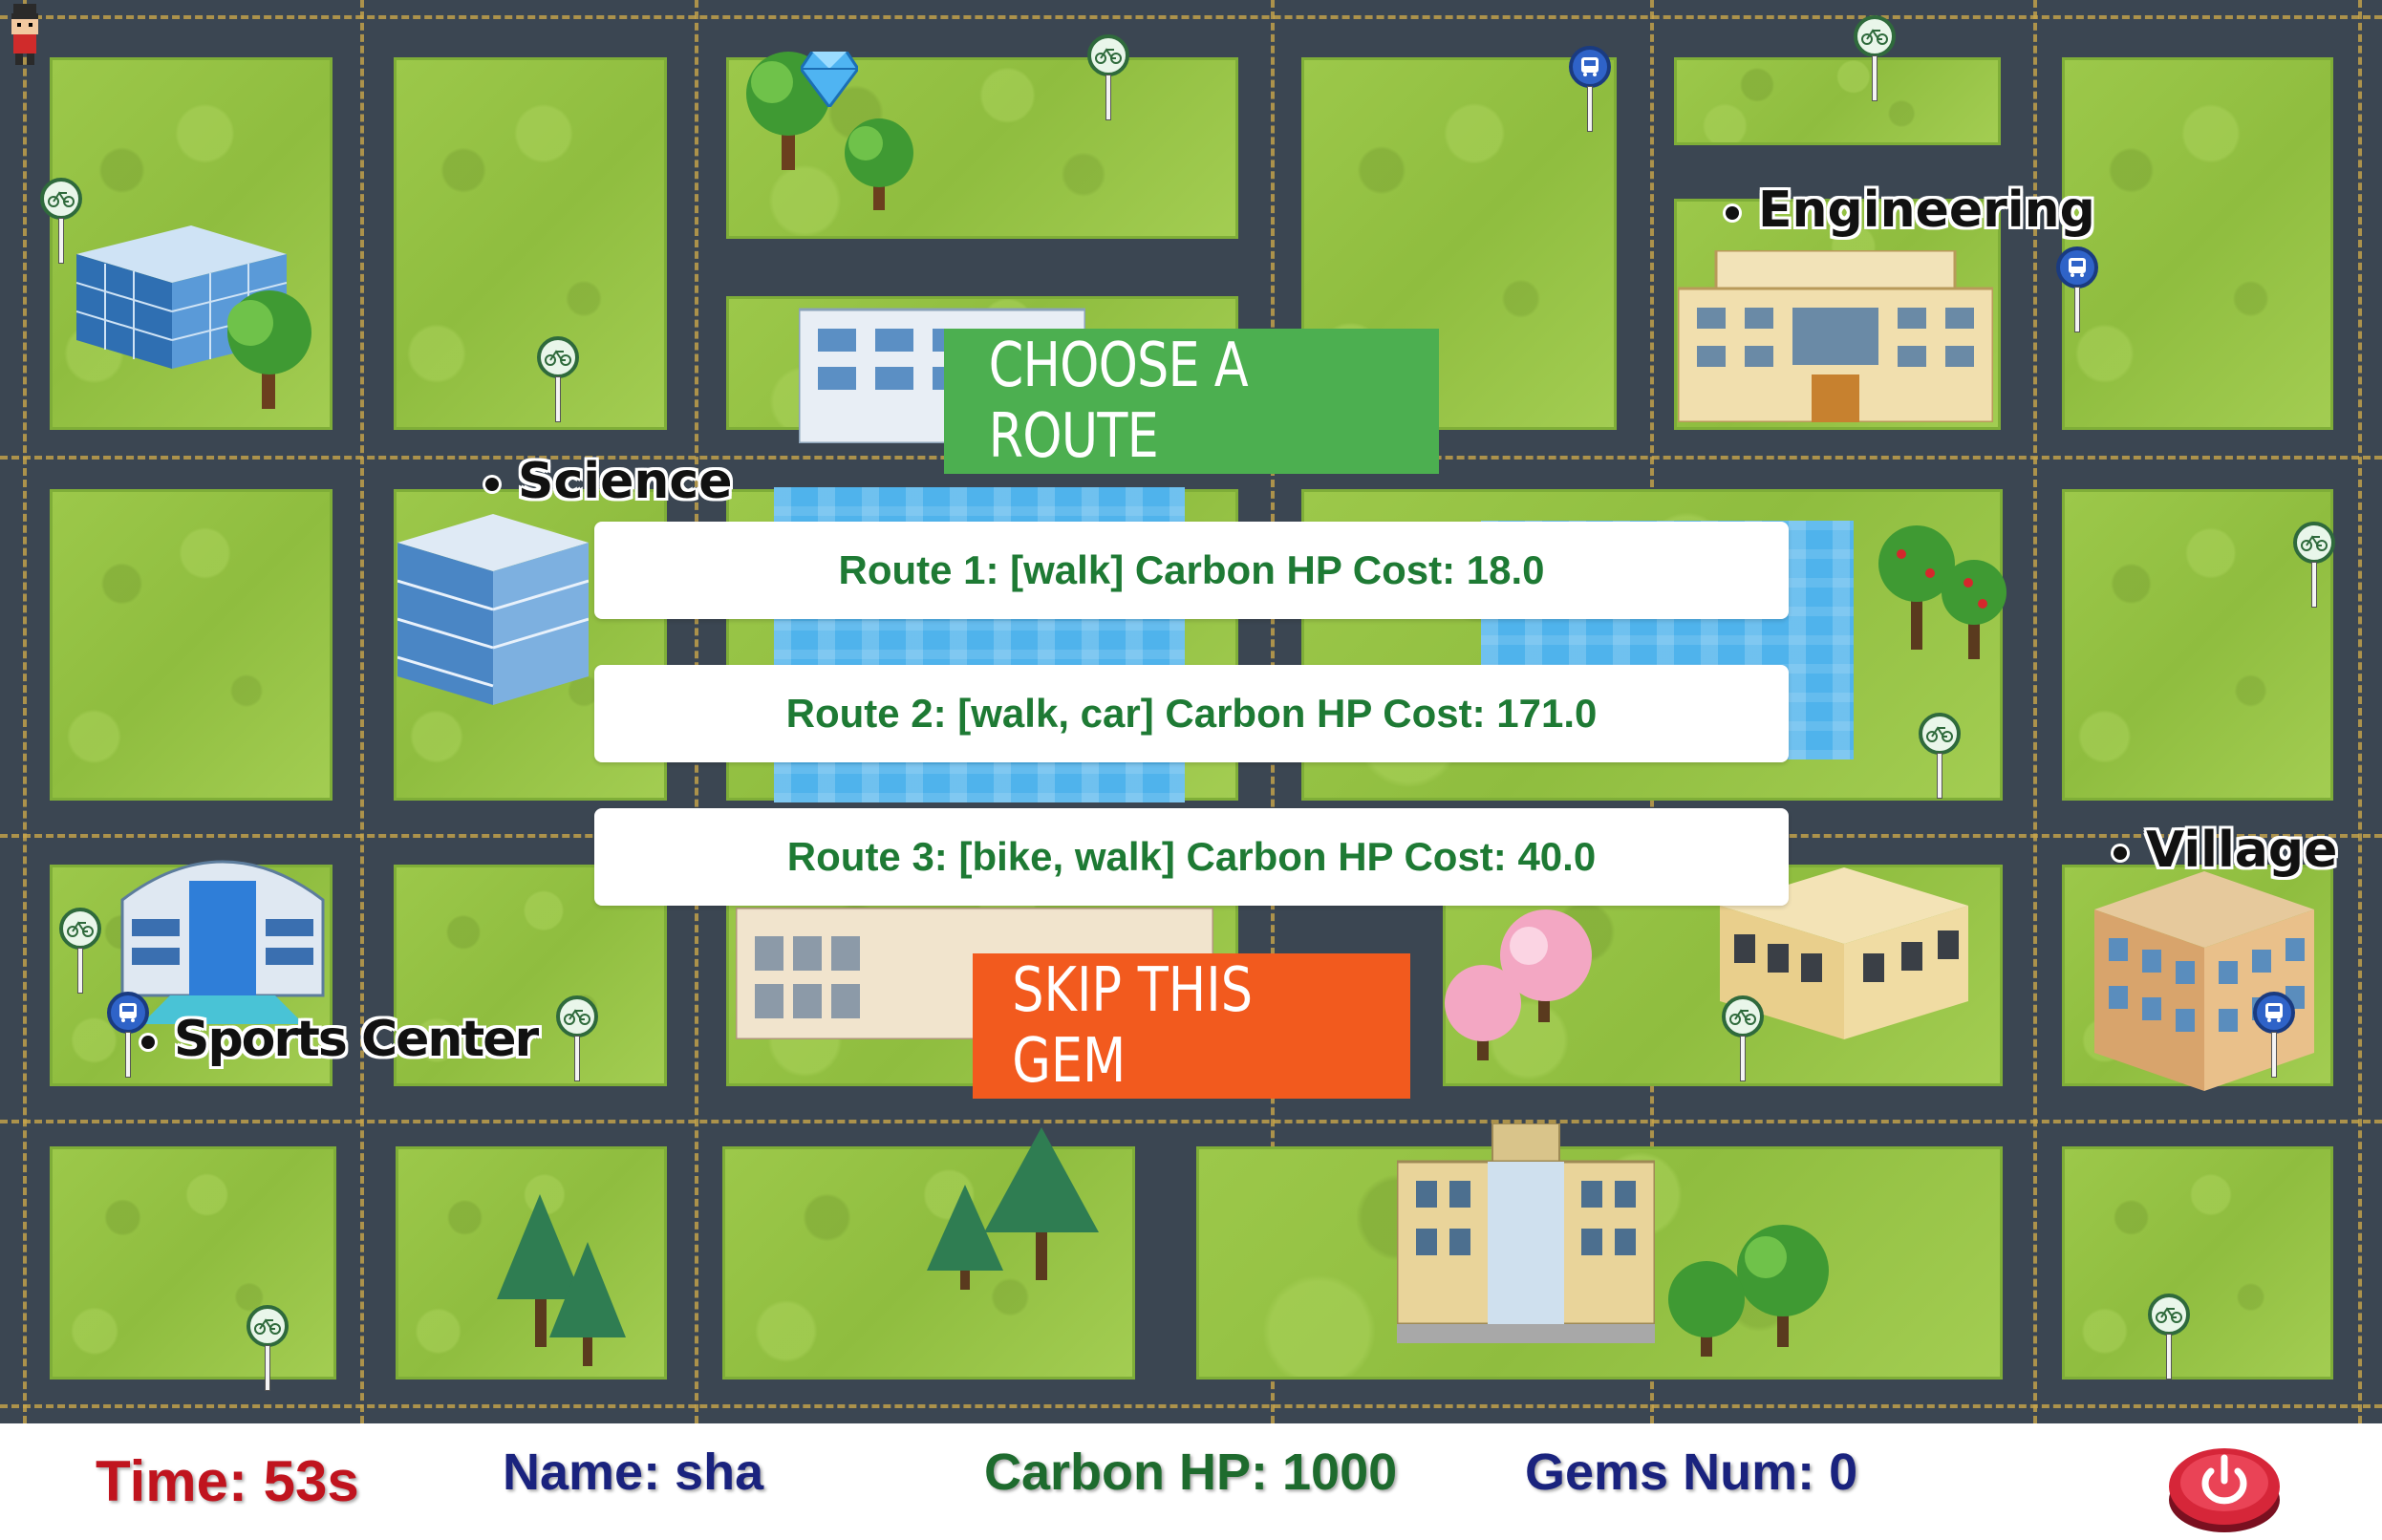 The image size is (2382, 1540). What do you see at coordinates (1942, 592) in the screenshot?
I see `apple-tree-icon` at bounding box center [1942, 592].